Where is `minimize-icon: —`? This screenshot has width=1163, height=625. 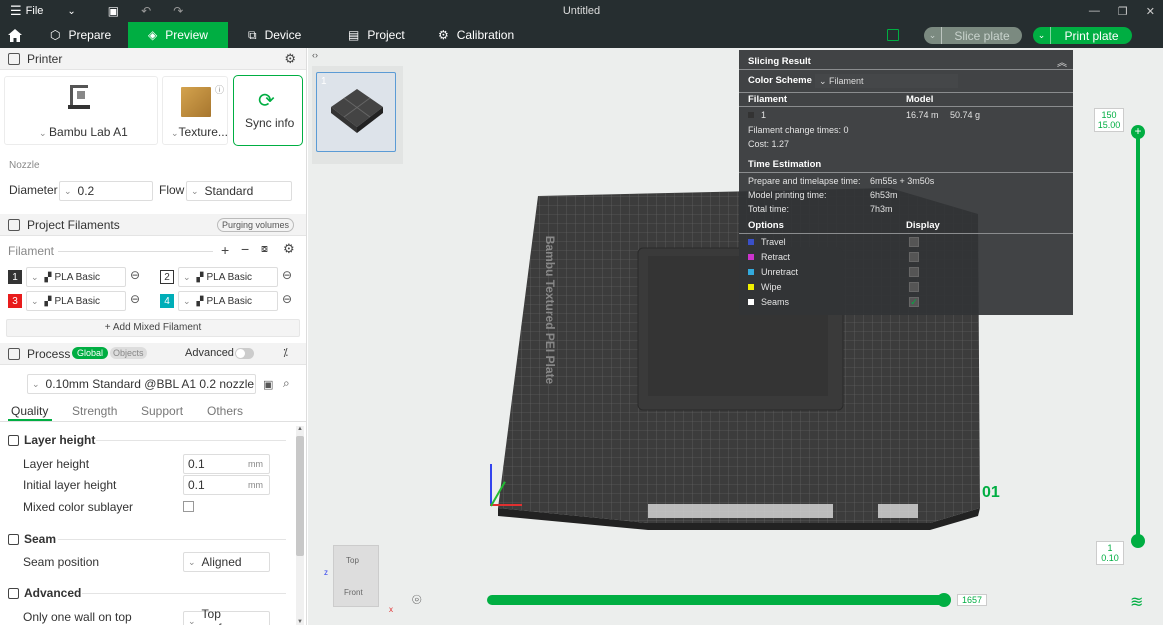
minimize-icon: — is located at coordinates (1094, 11).